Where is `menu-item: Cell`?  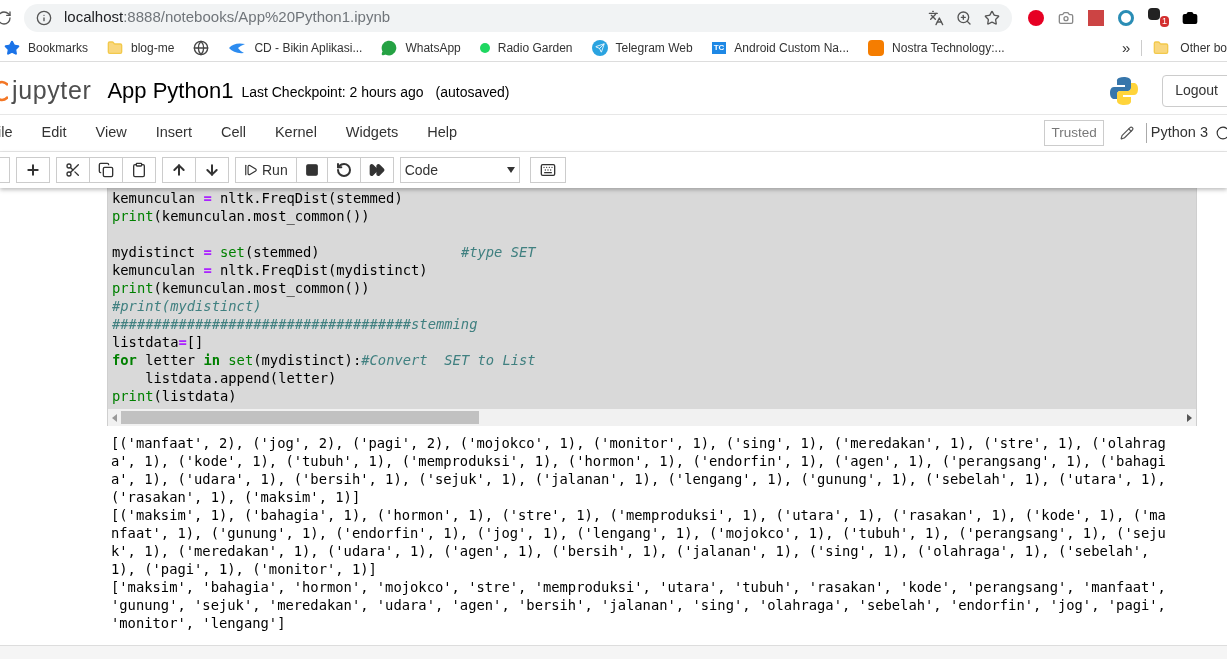 menu-item: Cell is located at coordinates (233, 133).